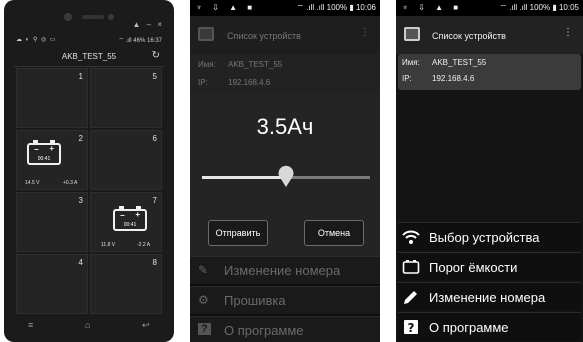 The height and width of the screenshot is (342, 583). I want to click on home-icon: ⌂, so click(87, 325).